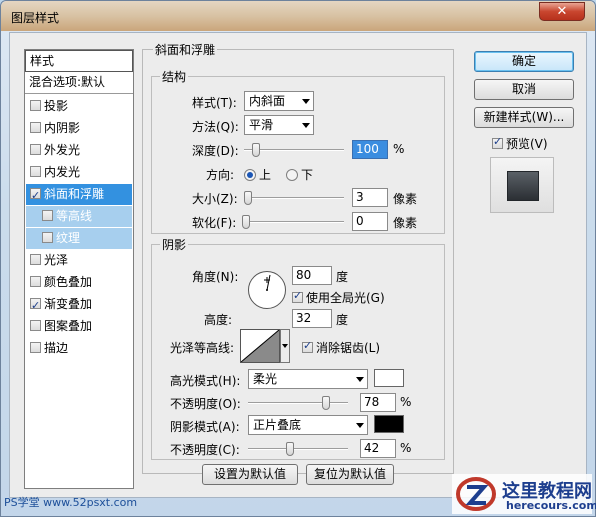 The height and width of the screenshot is (517, 596). Describe the element at coordinates (205, 404) in the screenshot. I see `highlight-opacity-label: 不透明度(O):` at that location.